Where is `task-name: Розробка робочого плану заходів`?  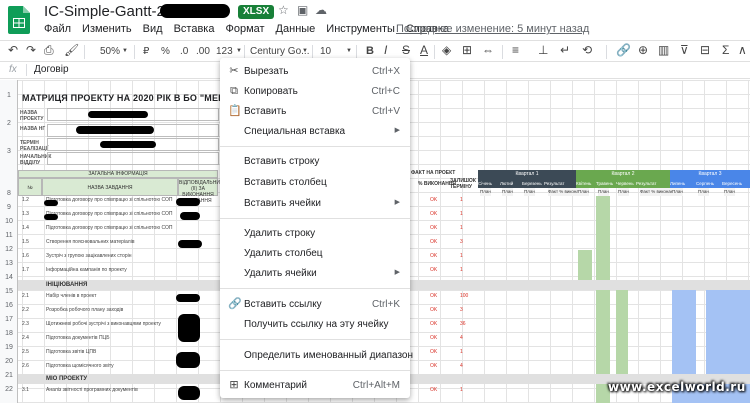
task-name: Розробка робочого плану заходів is located at coordinates (111, 310).